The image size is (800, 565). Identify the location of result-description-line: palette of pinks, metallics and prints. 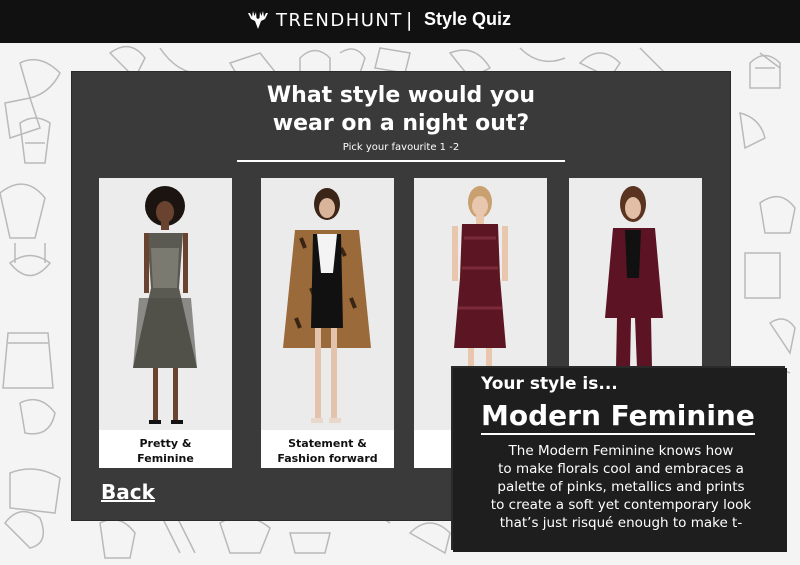
(621, 487).